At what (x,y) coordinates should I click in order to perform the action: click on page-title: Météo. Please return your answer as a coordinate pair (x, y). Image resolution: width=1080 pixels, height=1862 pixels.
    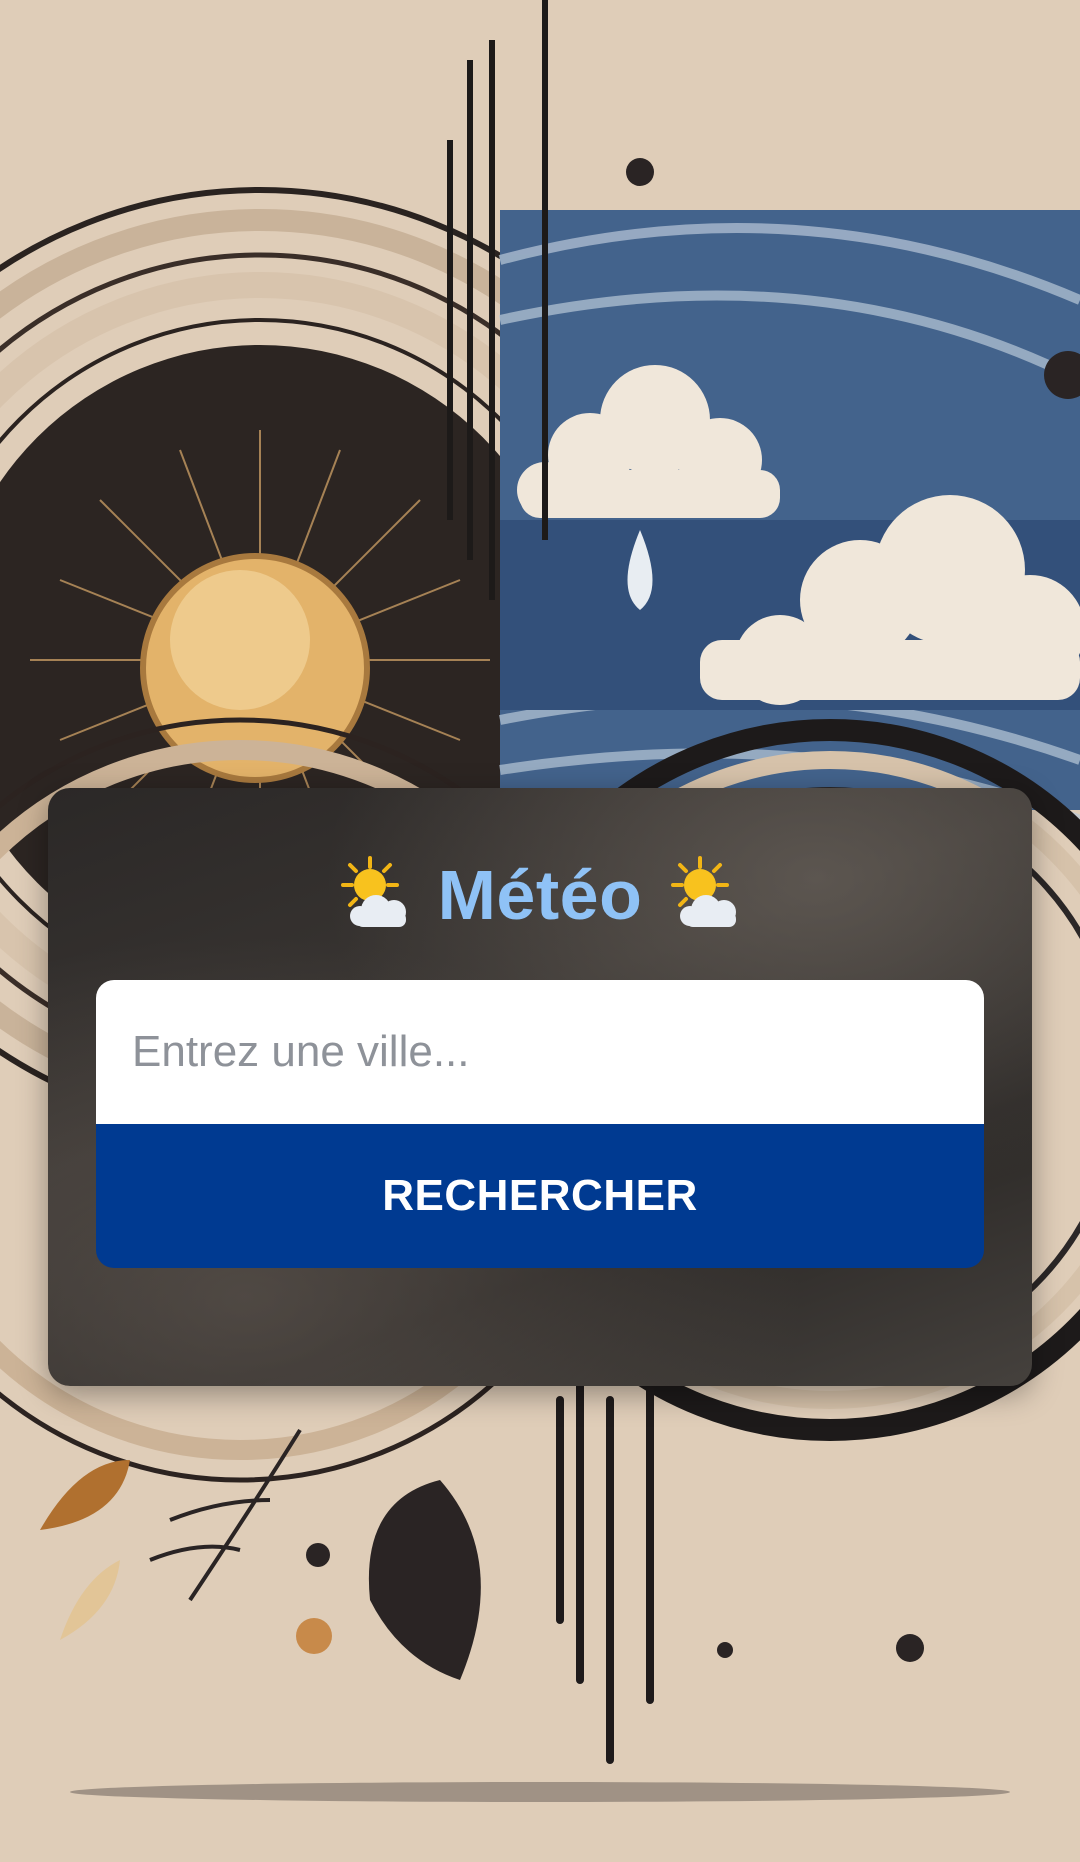
    Looking at the image, I should click on (540, 895).